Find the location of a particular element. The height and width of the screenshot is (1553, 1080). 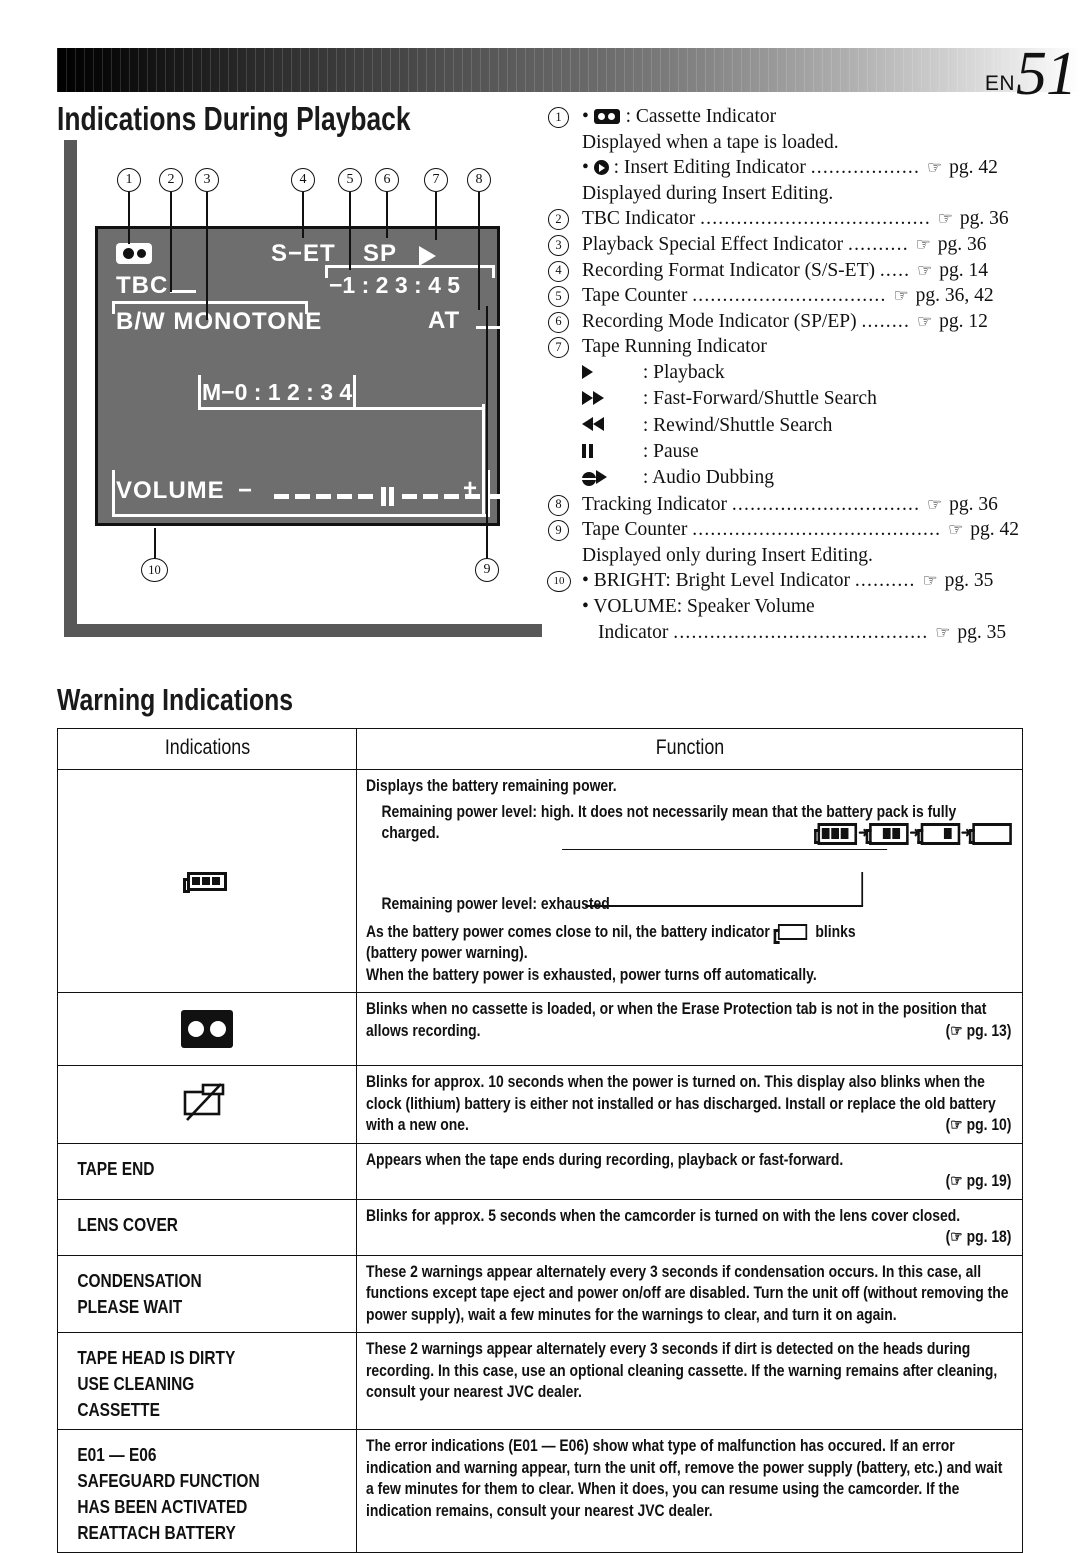

clock-battery-glyph is located at coordinates (204, 1102).